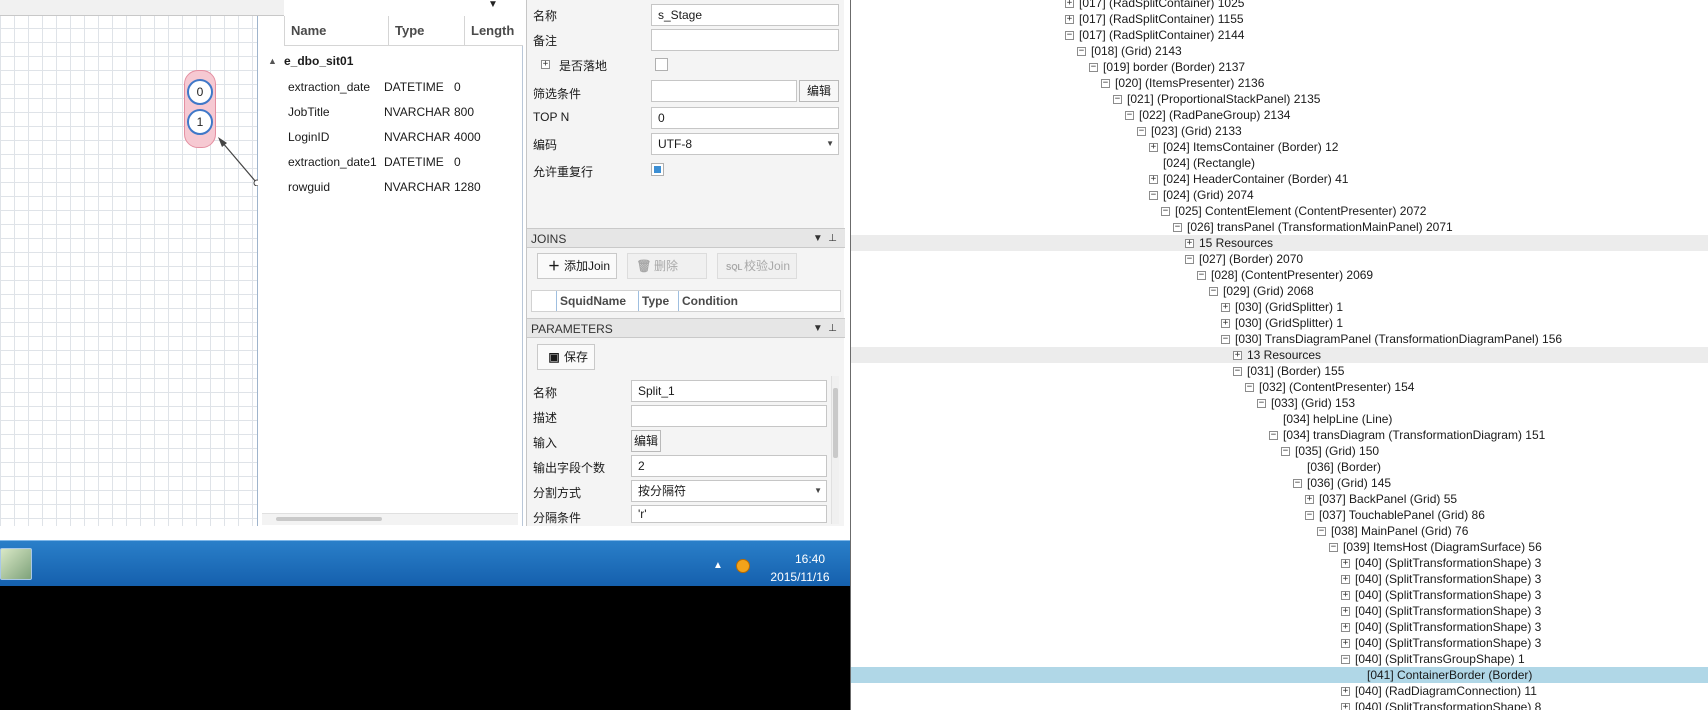 This screenshot has width=1708, height=710. I want to click on tree-row: − [032] (ContentPresenter) 154, so click(1279, 387).